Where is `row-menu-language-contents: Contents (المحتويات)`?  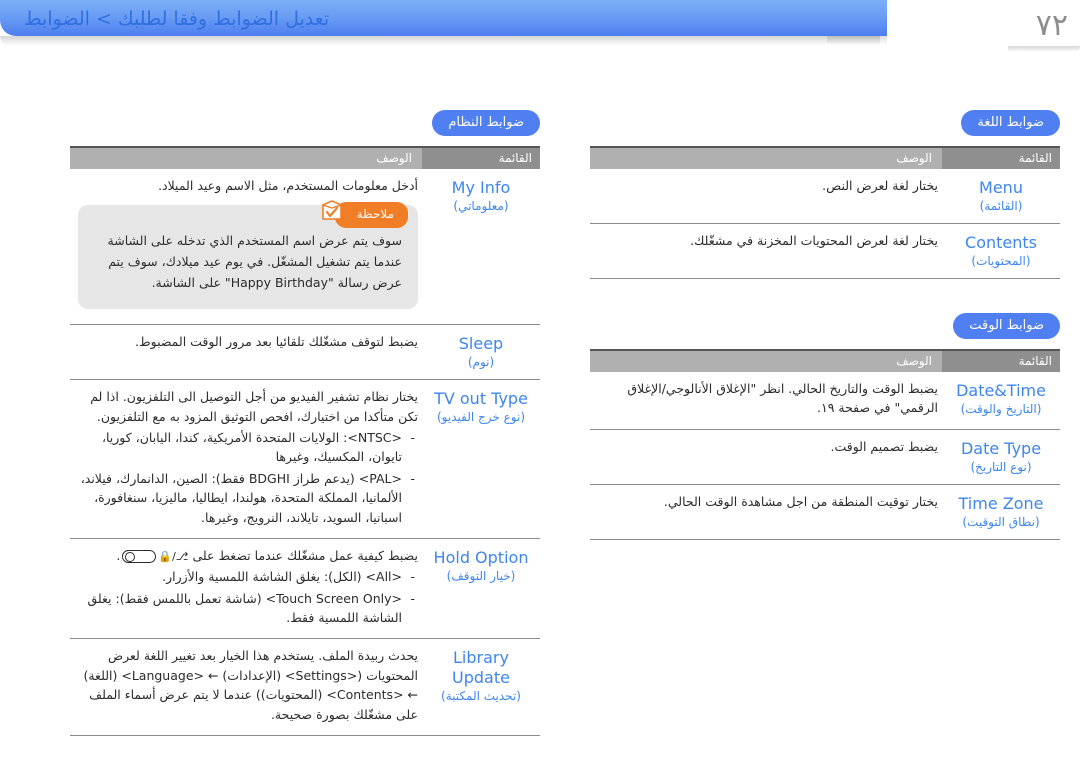 row-menu-language-contents: Contents (المحتويات) is located at coordinates (1001, 250).